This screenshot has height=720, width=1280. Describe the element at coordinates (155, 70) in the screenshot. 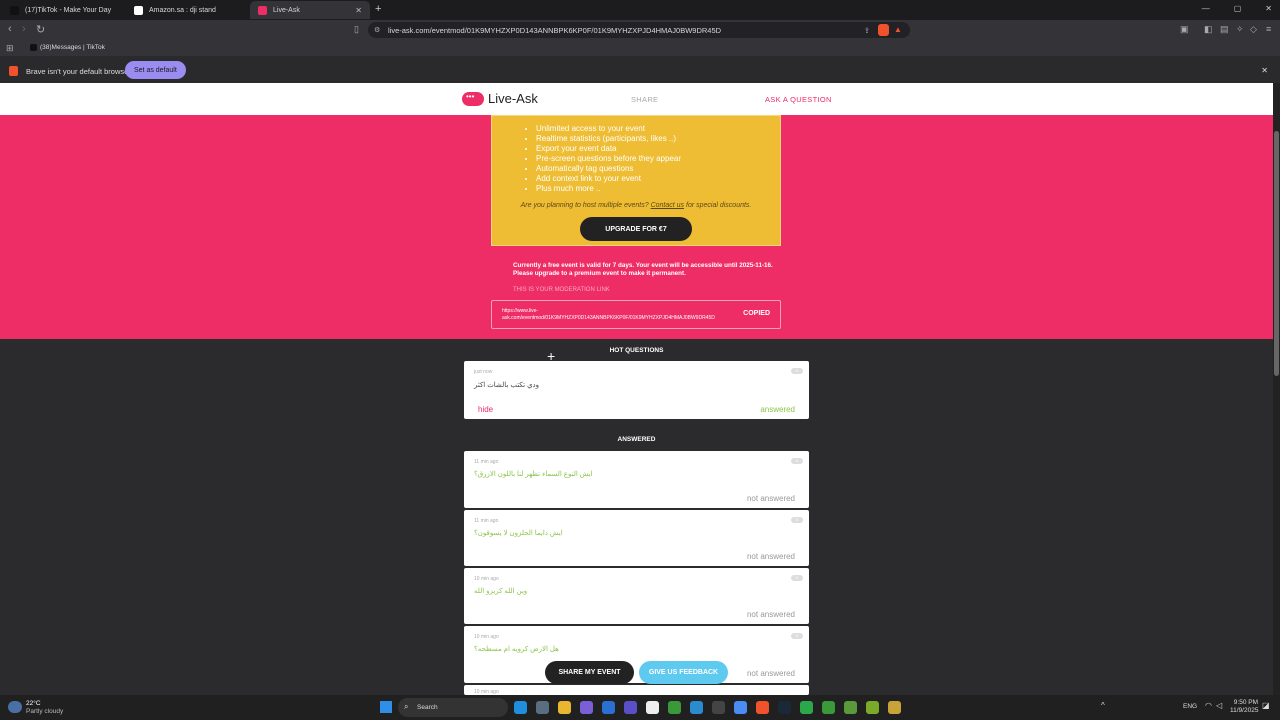

I see `set-default-button: Set as default` at that location.